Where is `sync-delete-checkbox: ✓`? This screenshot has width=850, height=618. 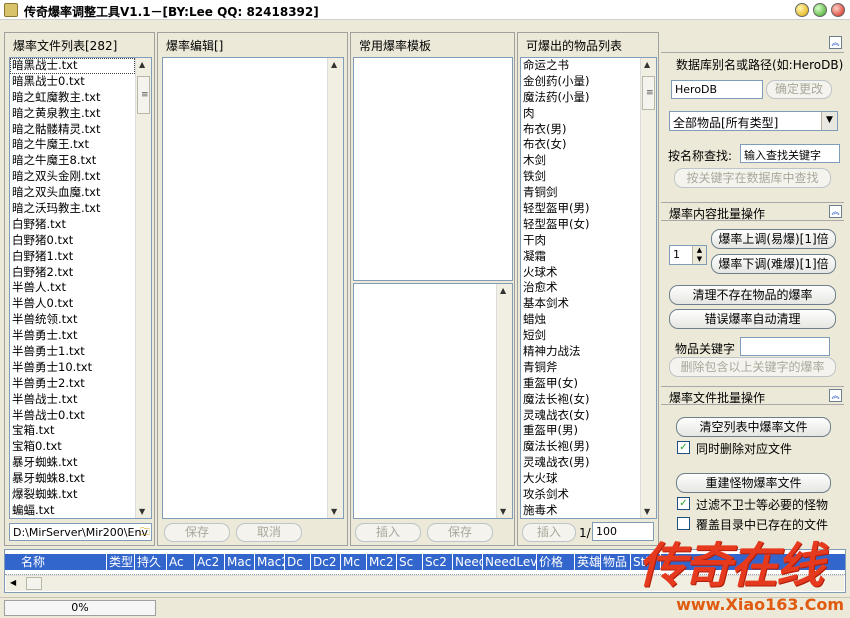
sync-delete-checkbox: ✓ is located at coordinates (683, 447).